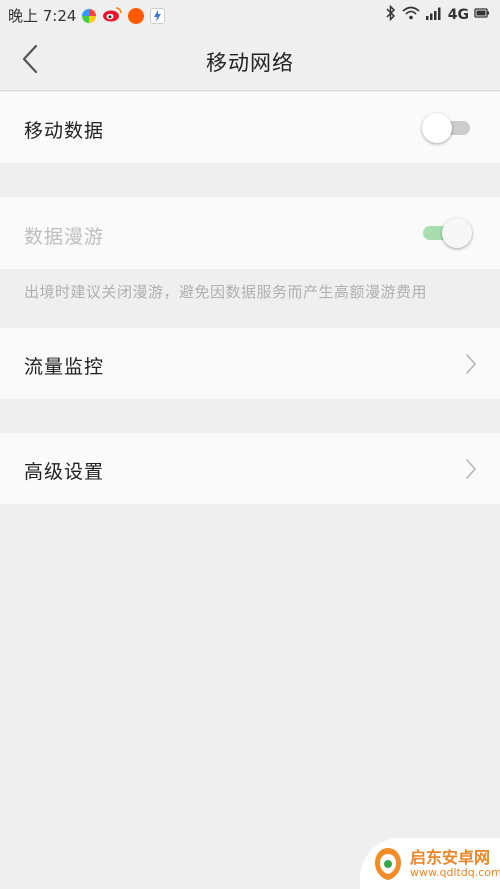 The width and height of the screenshot is (500, 889). What do you see at coordinates (64, 131) in the screenshot?
I see `mobile-data-label: 移动数据` at bounding box center [64, 131].